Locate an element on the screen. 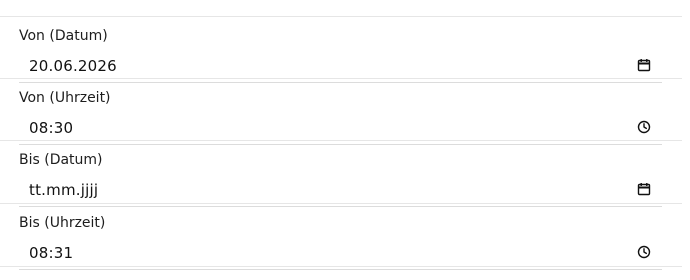 The width and height of the screenshot is (690, 280). from-date-value: 20.06.2026 is located at coordinates (73, 66).